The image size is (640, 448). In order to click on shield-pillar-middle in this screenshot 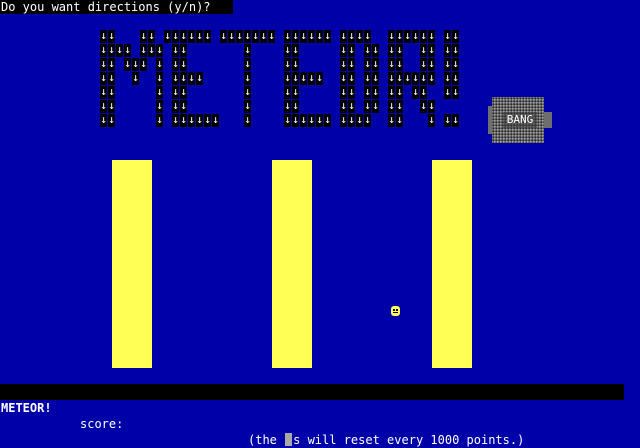, I will do `click(292, 264)`.